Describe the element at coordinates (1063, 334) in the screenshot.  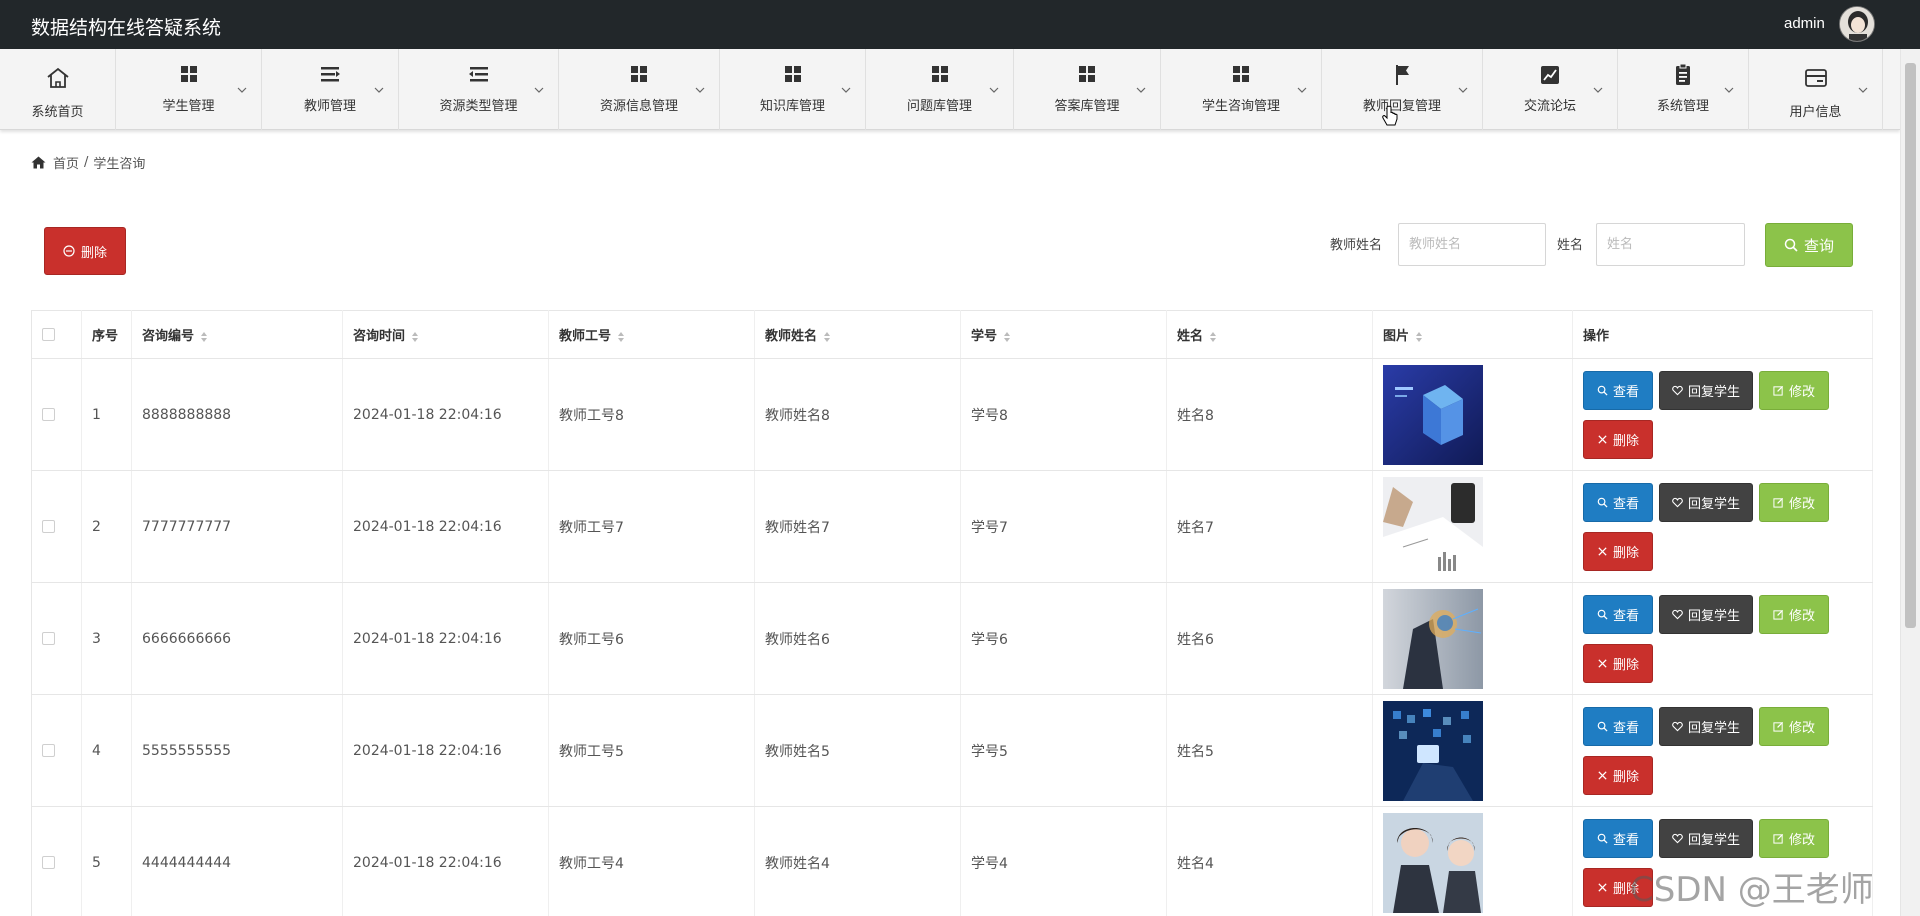
I see `column-header-sortable: 学号` at that location.